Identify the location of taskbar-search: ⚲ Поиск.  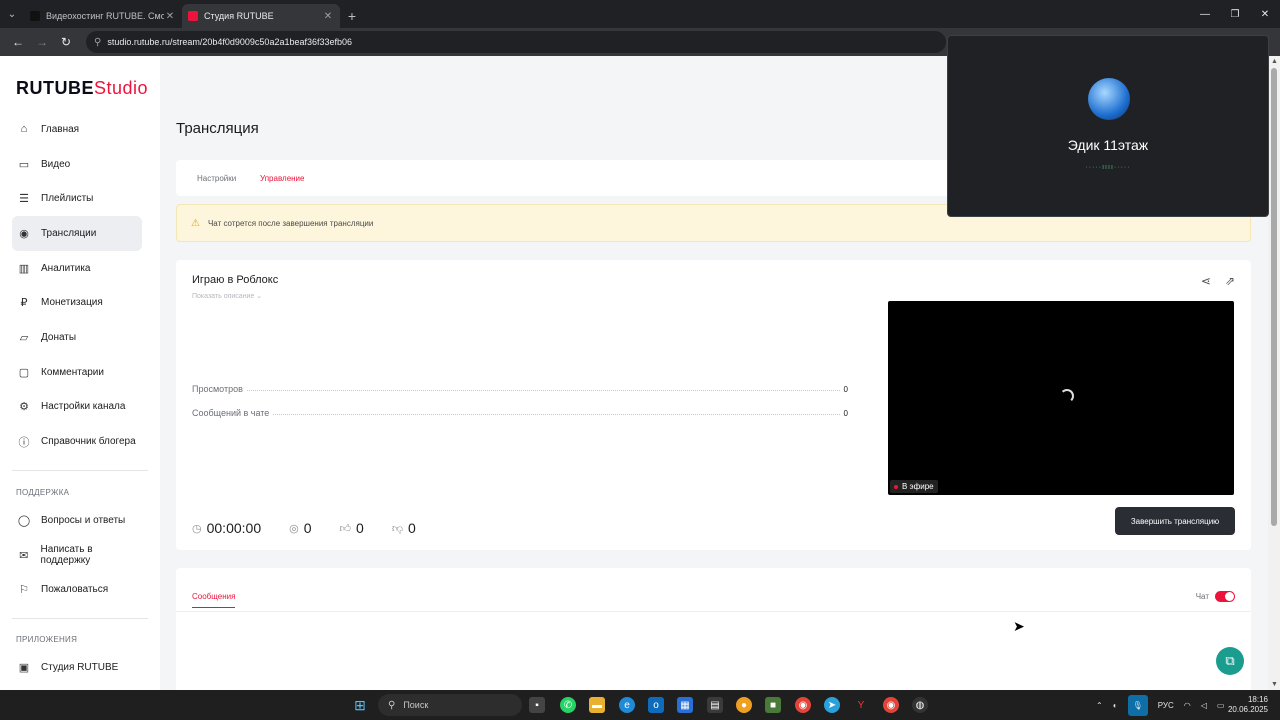
(450, 705).